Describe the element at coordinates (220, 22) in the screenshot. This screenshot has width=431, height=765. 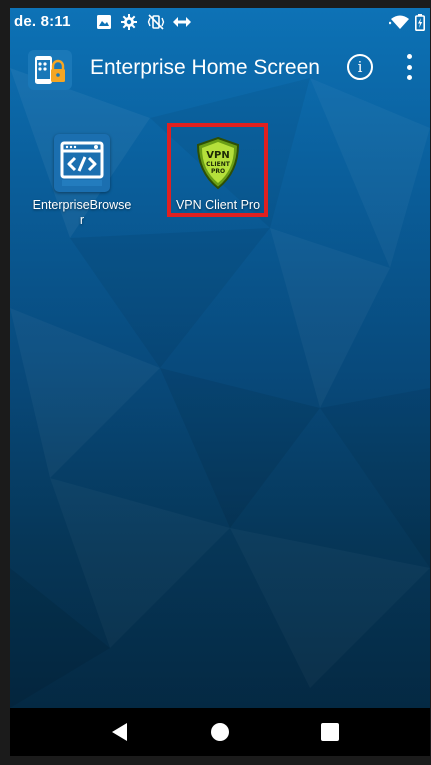
I see `status-bar: de. 8:11` at that location.